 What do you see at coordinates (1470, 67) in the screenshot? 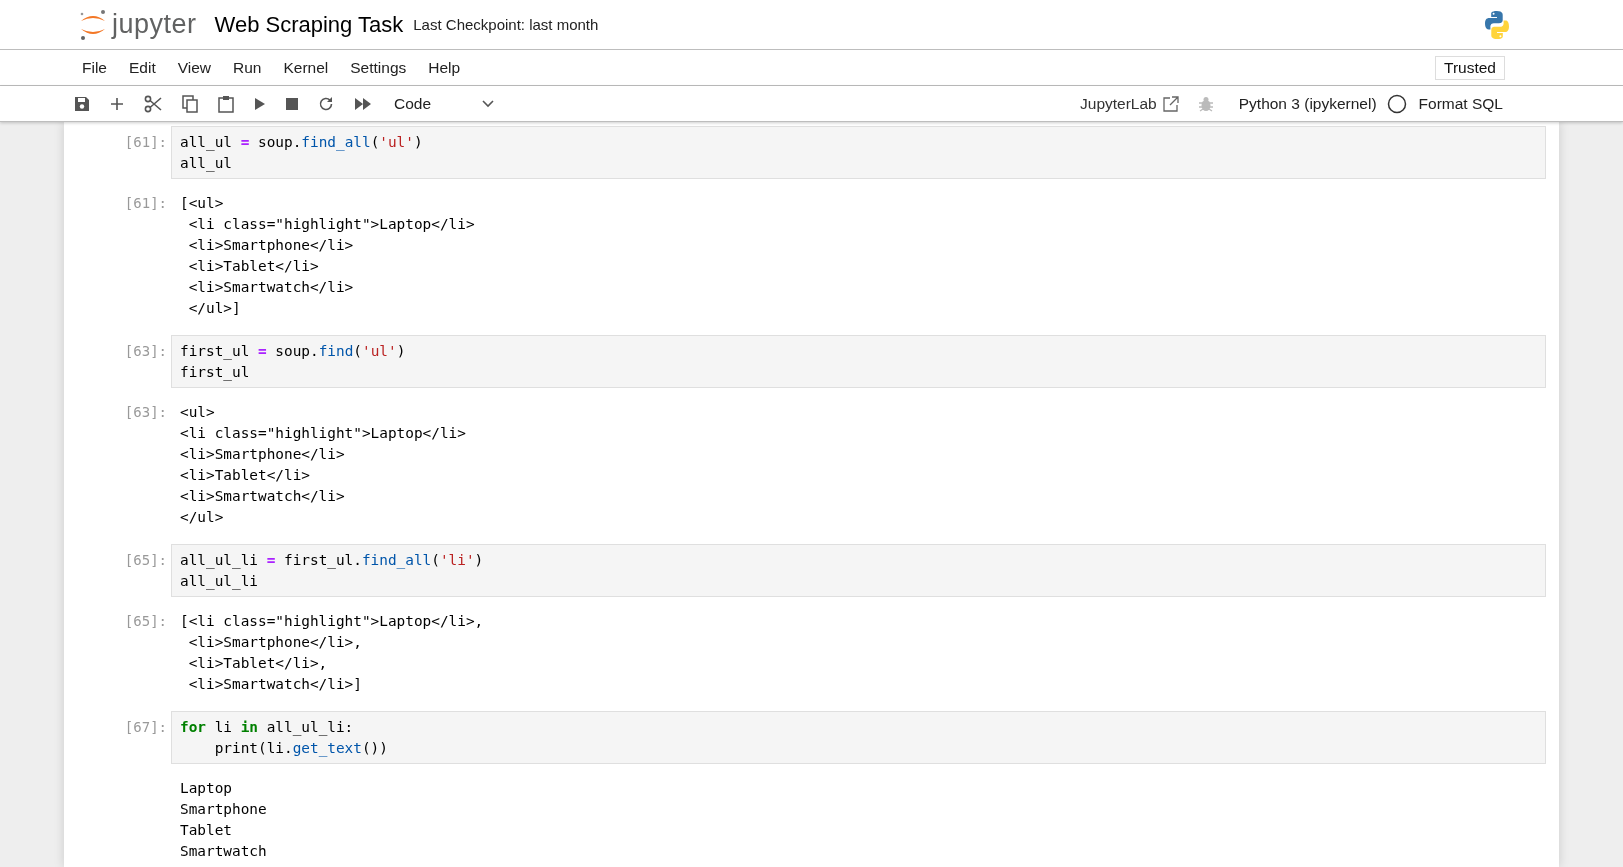
I see `trusted-indicator: Trusted` at bounding box center [1470, 67].